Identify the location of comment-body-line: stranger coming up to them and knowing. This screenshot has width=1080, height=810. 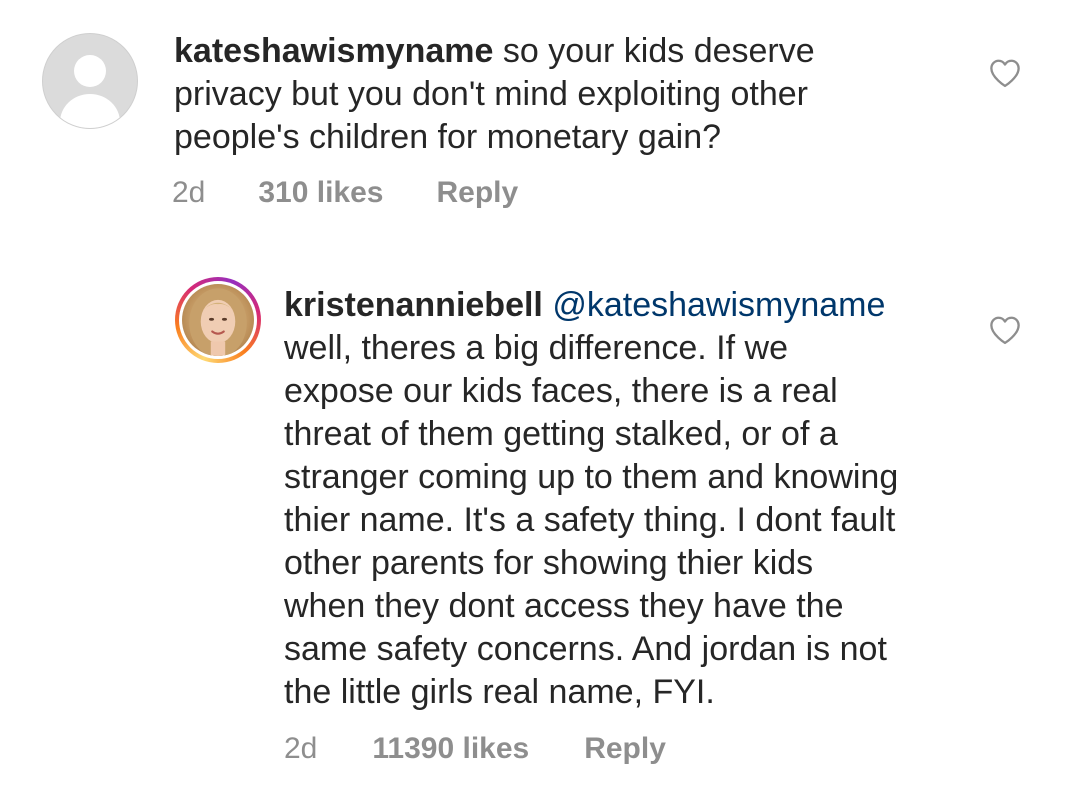
(591, 477).